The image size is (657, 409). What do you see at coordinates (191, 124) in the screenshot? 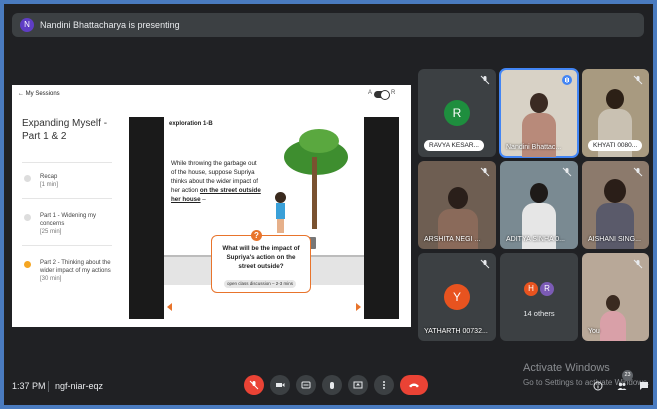
I see `slide-title: exploration 1-B` at bounding box center [191, 124].